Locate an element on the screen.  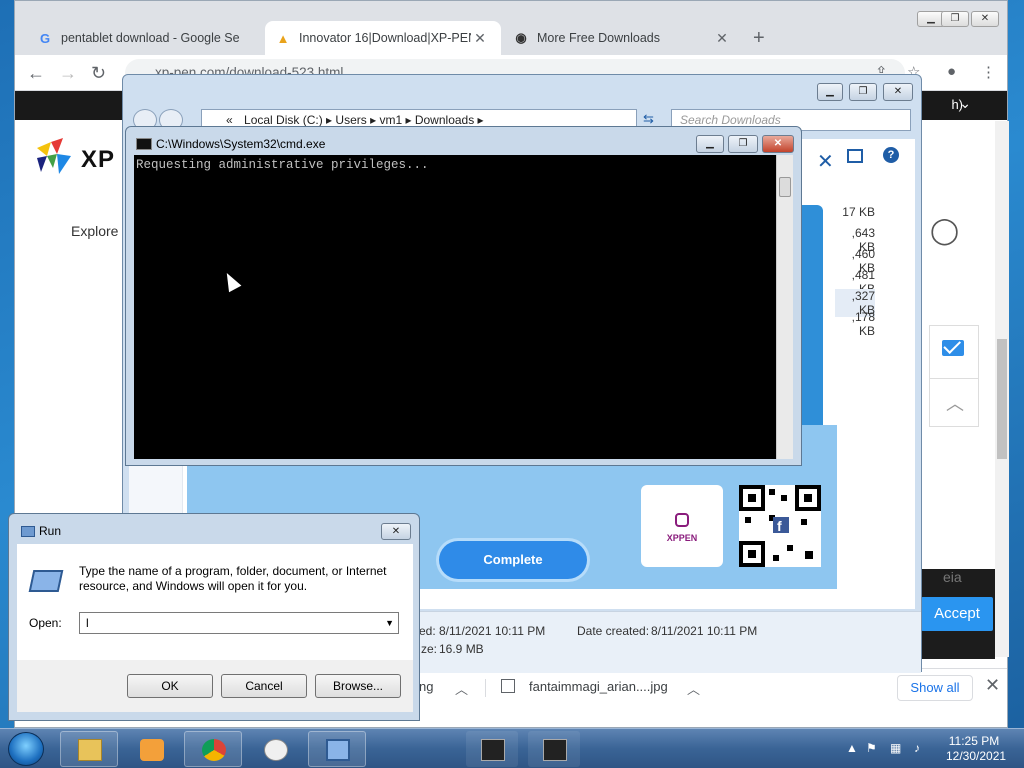
file-size: ,178 KB is located at coordinates (863, 324).